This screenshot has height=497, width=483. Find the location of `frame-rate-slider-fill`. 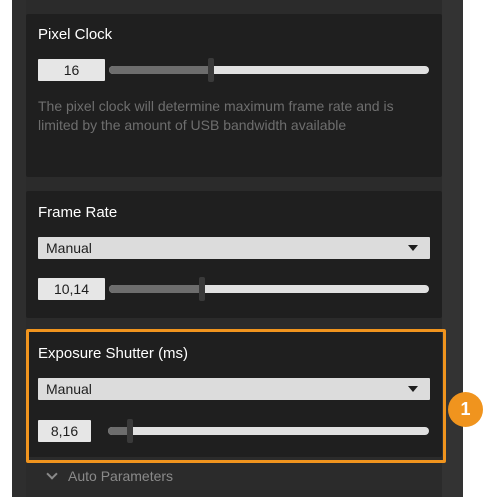

frame-rate-slider-fill is located at coordinates (155, 289).